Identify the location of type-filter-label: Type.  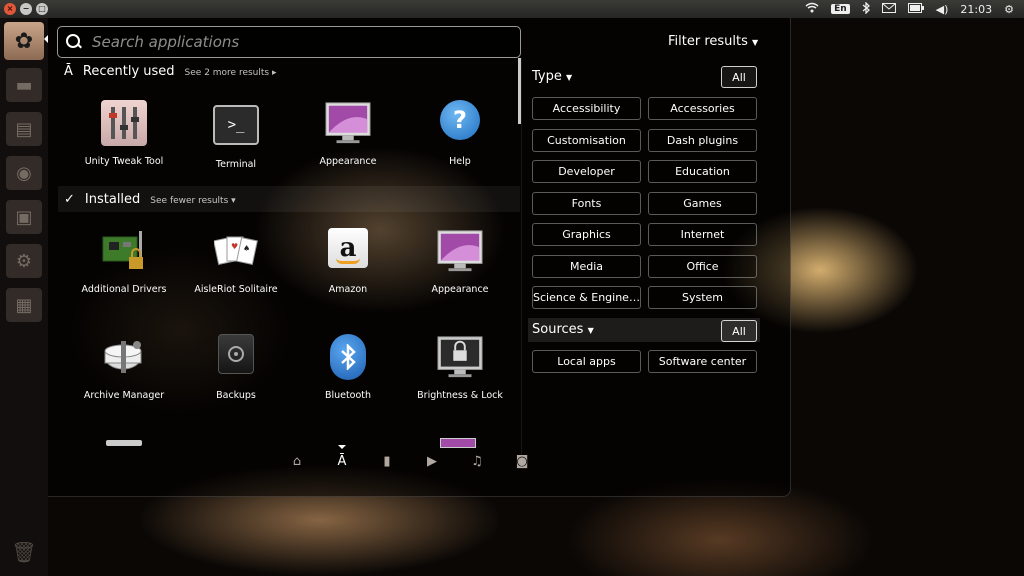
(547, 76).